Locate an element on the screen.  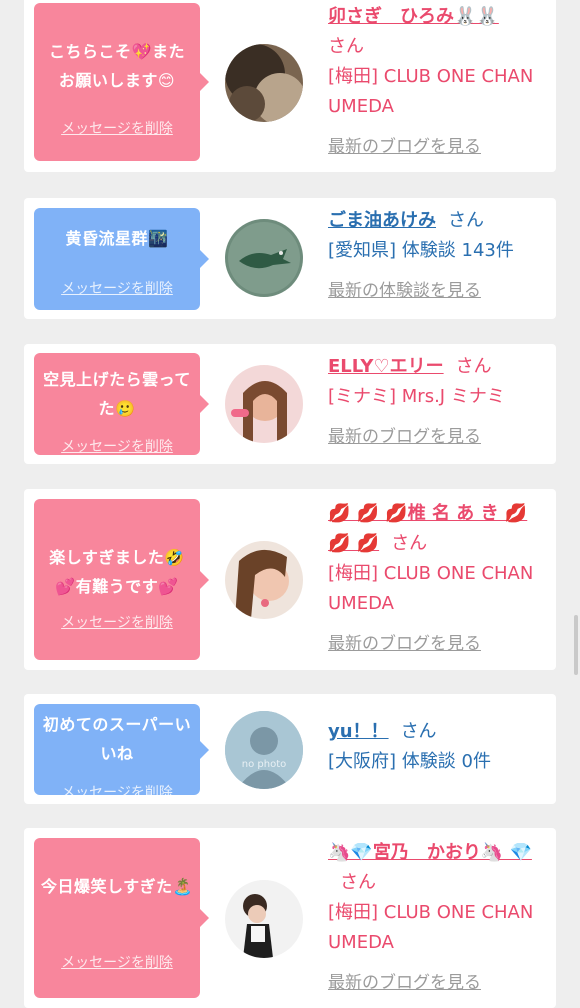
message-text: 空見上げたら雲ってた🥲 is located at coordinates (117, 394).